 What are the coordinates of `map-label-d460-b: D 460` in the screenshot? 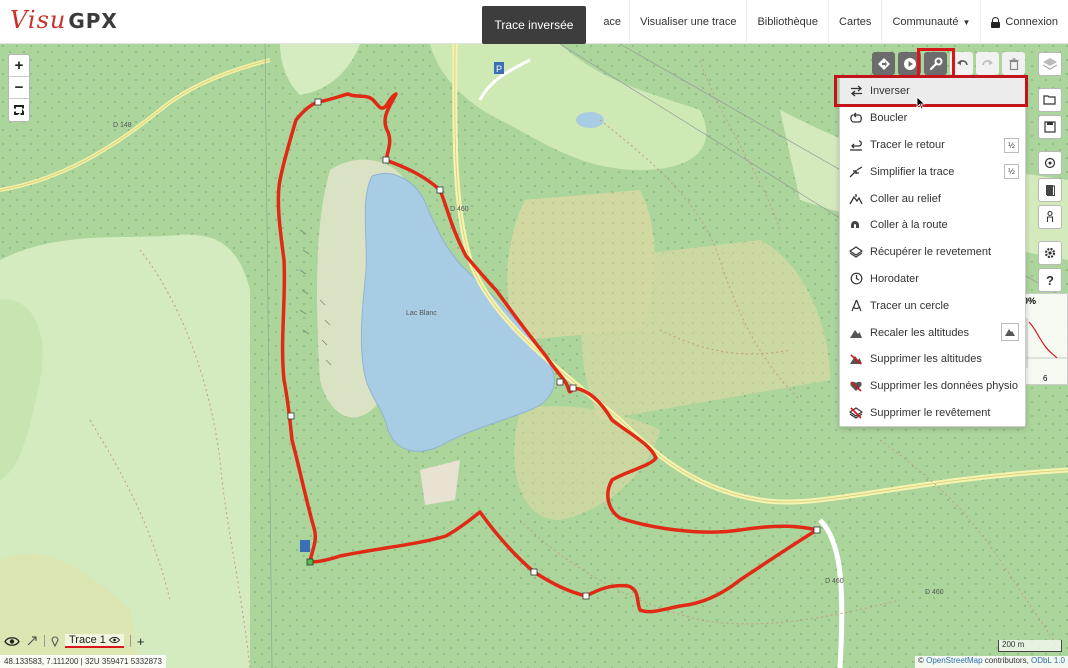 It's located at (934, 592).